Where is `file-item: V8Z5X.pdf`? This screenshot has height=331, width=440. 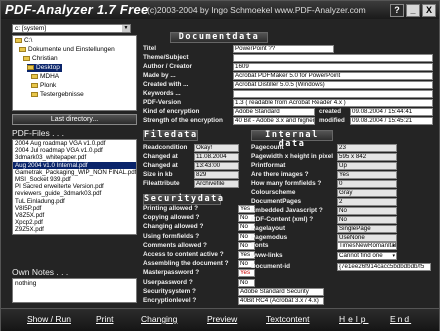
file-item: V8Z5X.pdf is located at coordinates (74, 215).